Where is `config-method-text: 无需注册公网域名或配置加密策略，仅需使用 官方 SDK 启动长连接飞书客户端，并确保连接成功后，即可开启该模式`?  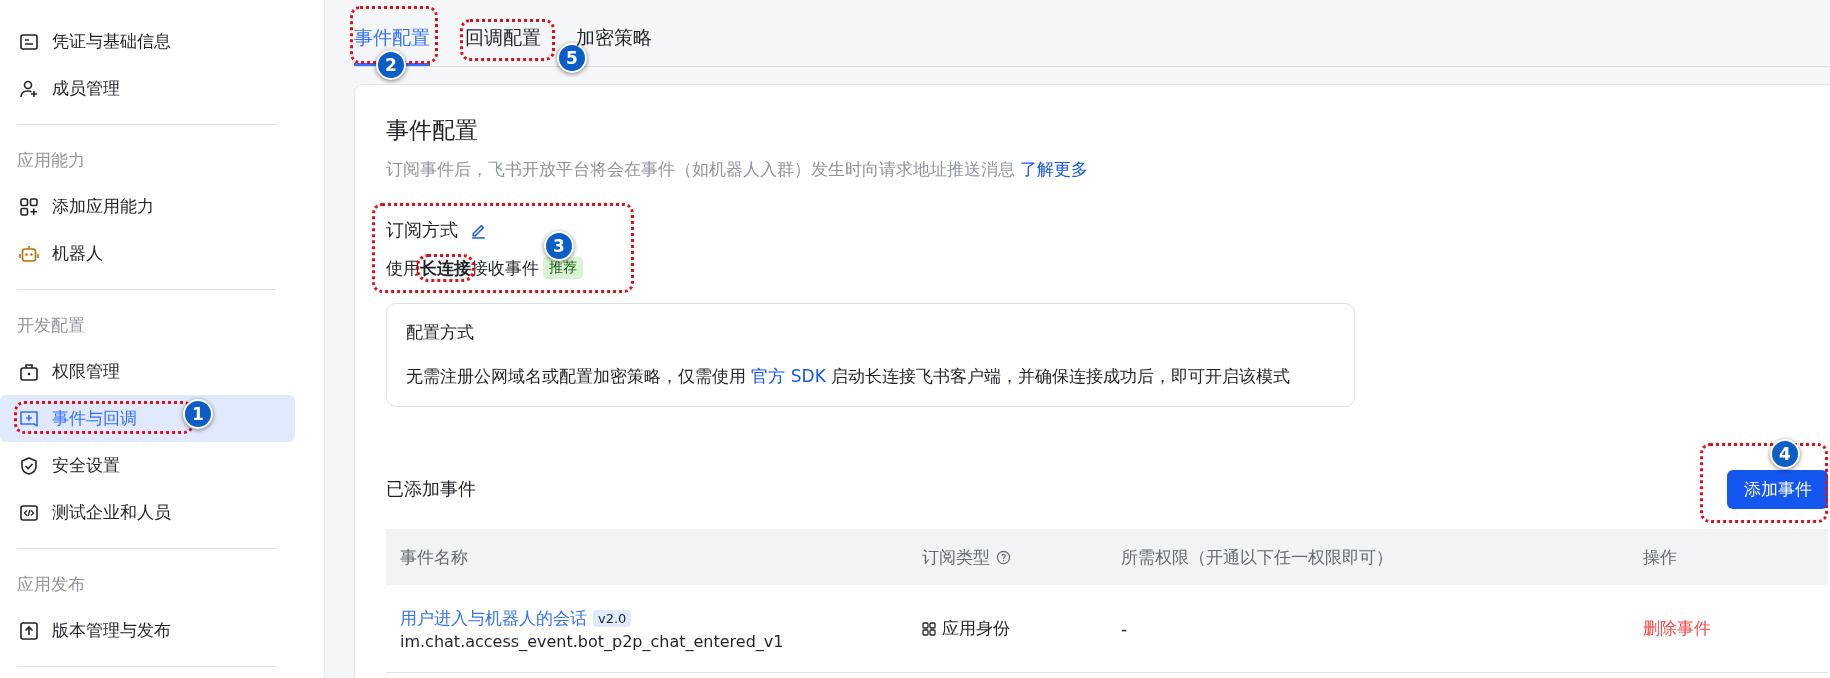 config-method-text: 无需注册公网域名或配置加密策略，仅需使用 官方 SDK 启动长连接飞书客户端，并确保连接成功后，即可开启该模式 is located at coordinates (849, 376).